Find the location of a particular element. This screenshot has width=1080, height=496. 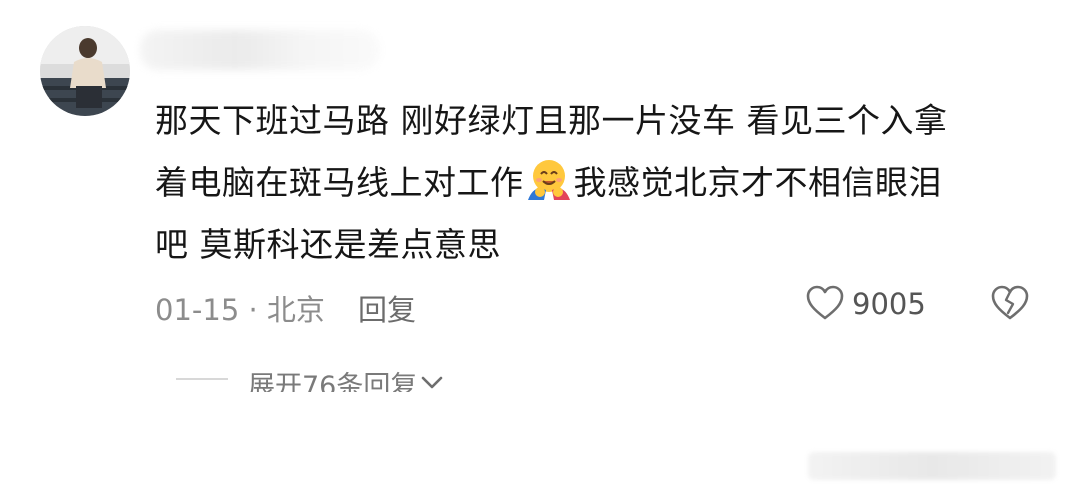

broken-heart-icon is located at coordinates (1010, 303).